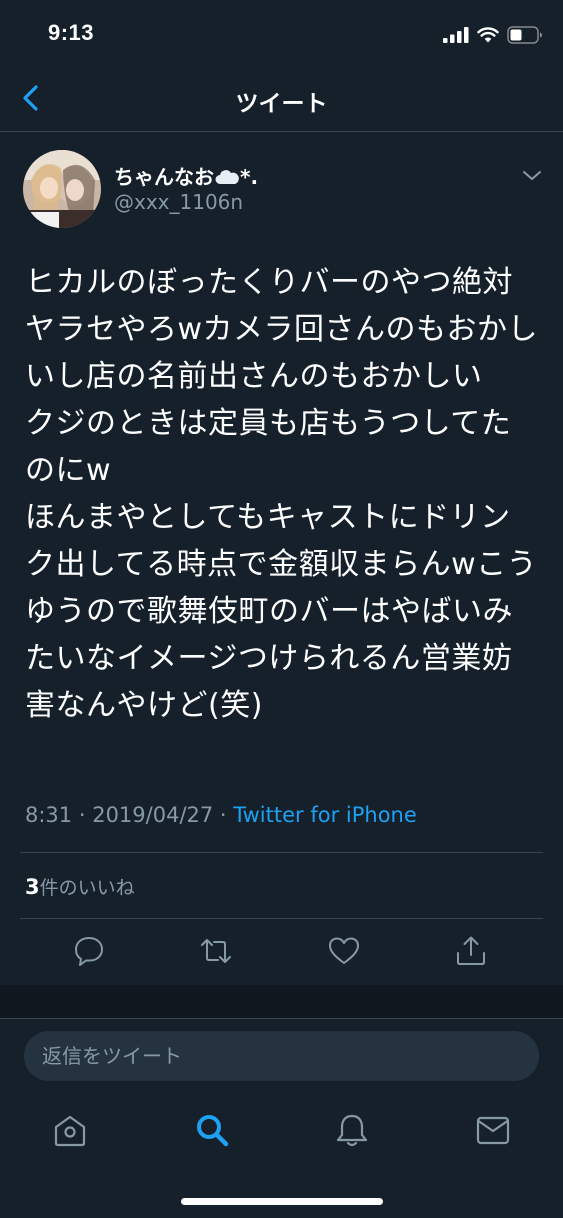  I want to click on heart-icon, so click(344, 951).